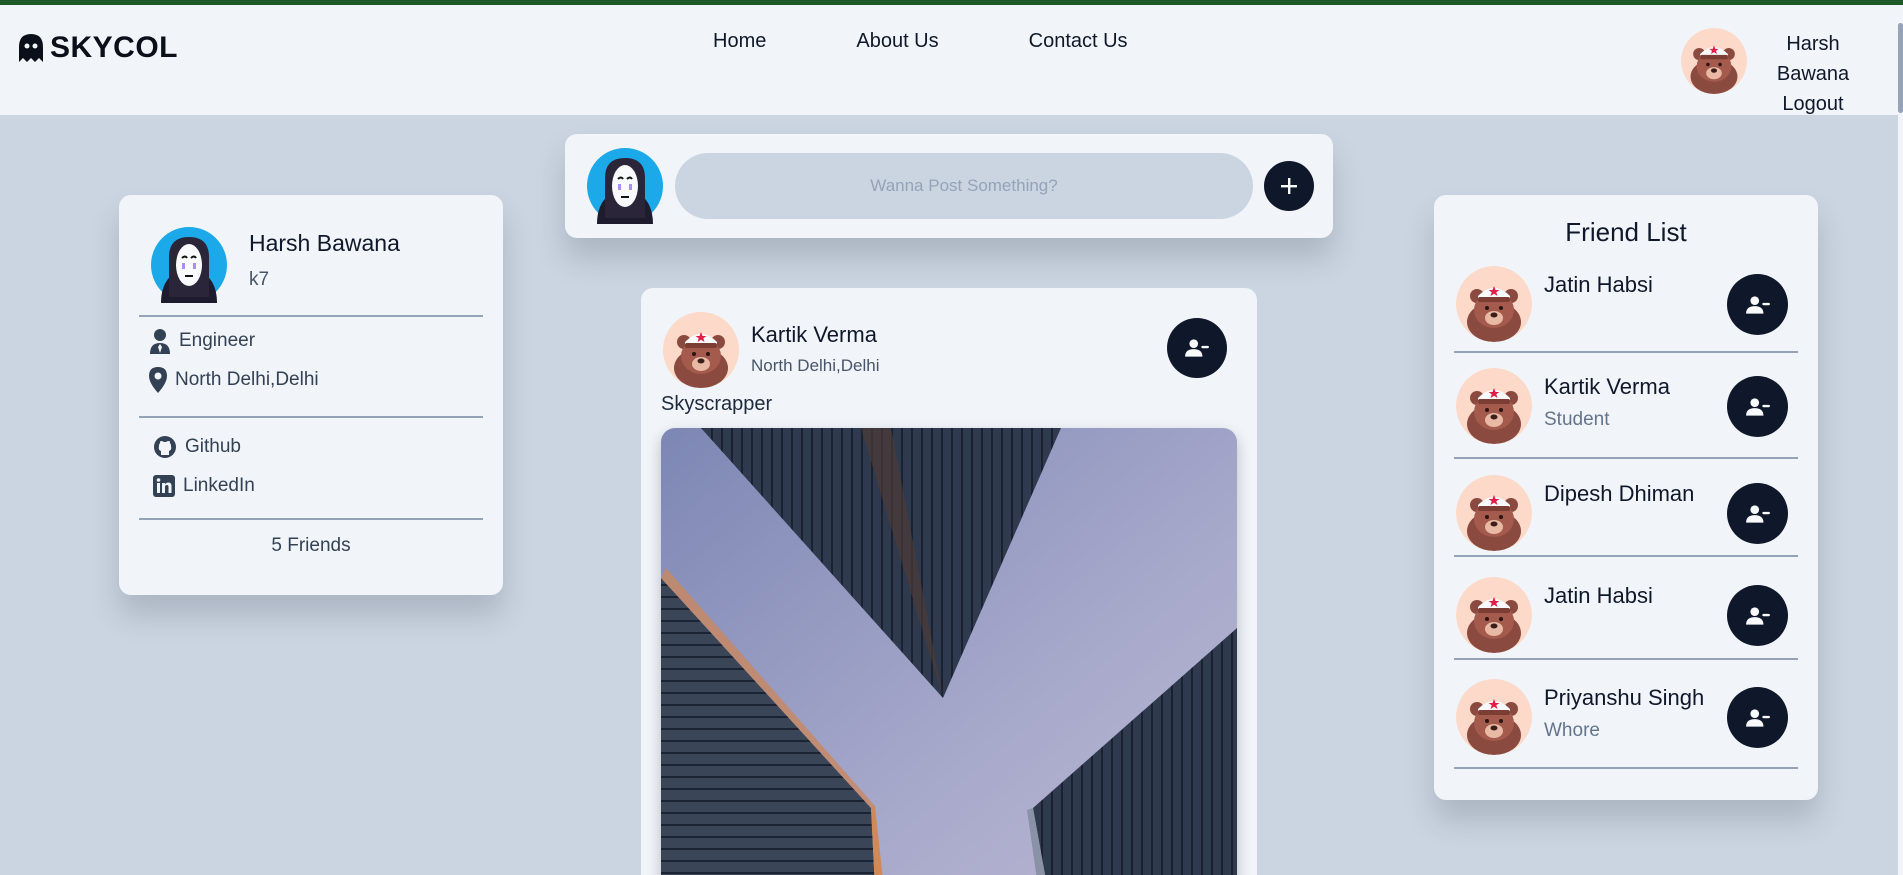  I want to click on location-text: North Delhi,Delhi, so click(247, 379).